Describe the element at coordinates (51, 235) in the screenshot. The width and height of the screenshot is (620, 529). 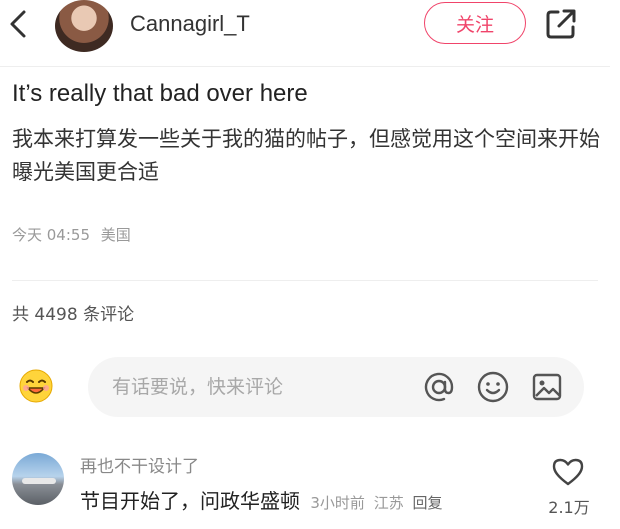
I see `post-time: 今天 04:55` at that location.